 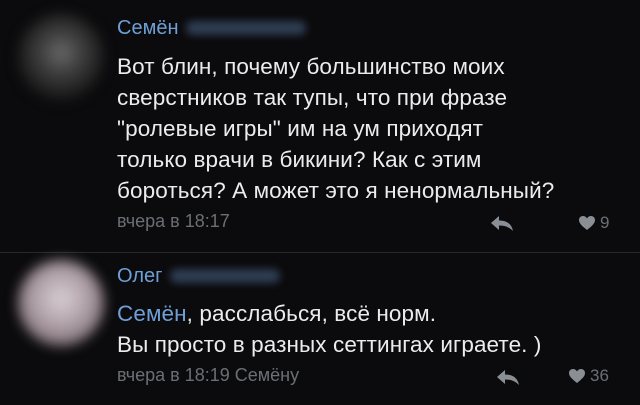 I want to click on comment-header: Семён, so click(x=212, y=28).